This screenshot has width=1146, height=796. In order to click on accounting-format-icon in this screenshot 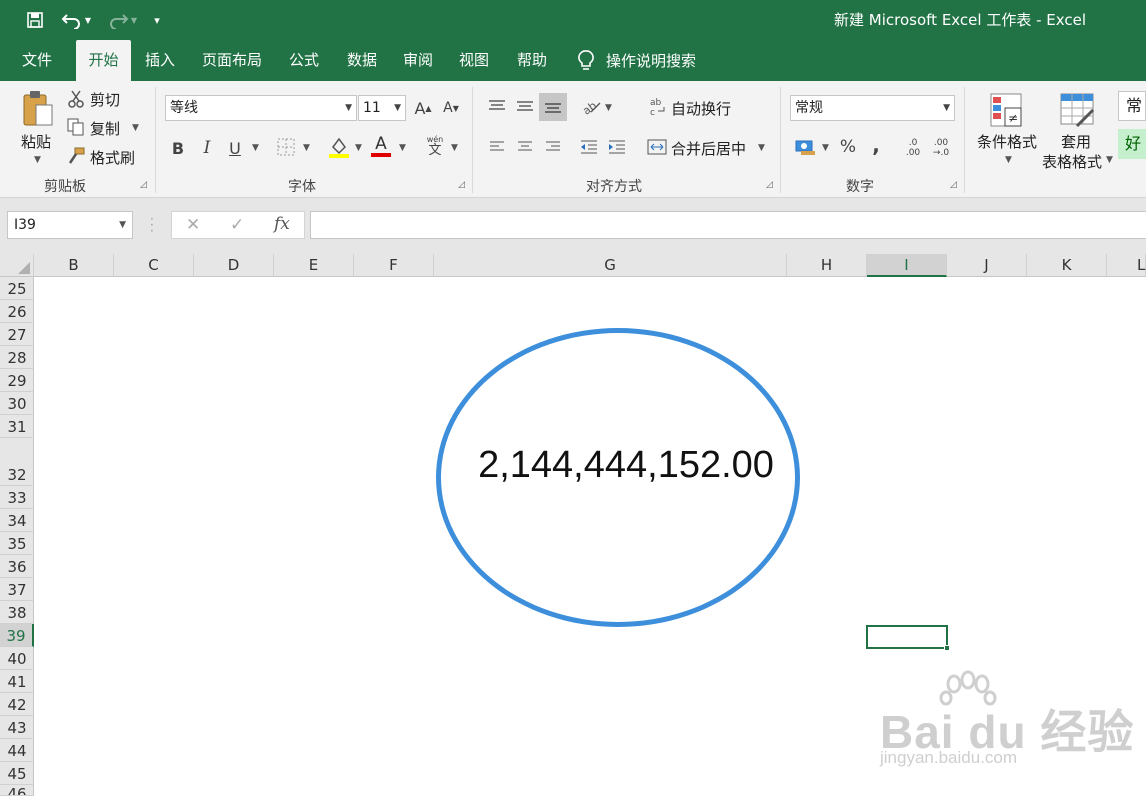, I will do `click(806, 147)`.